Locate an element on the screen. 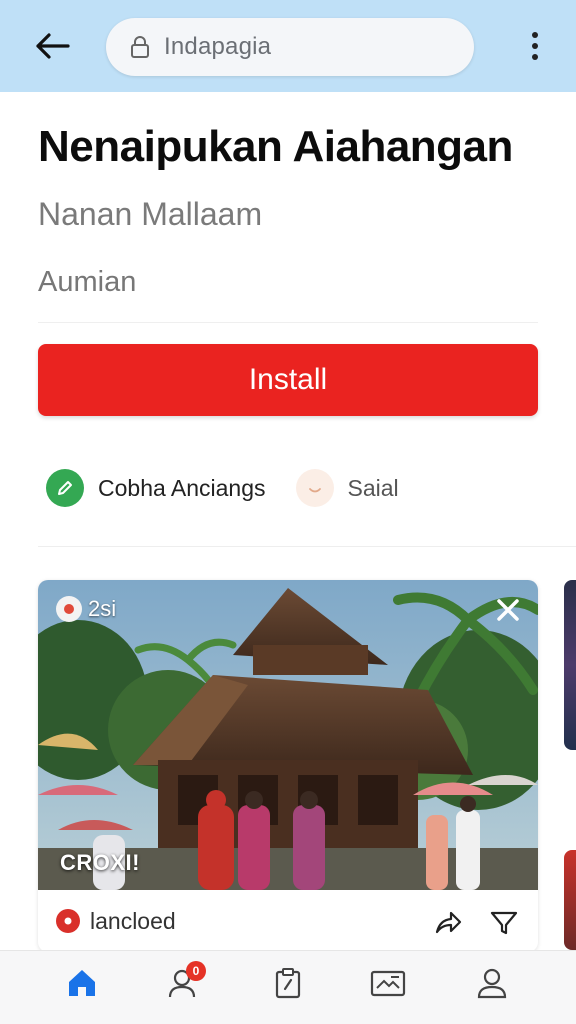 Image resolution: width=576 pixels, height=1024 pixels. more-vertical-icon is located at coordinates (535, 35).